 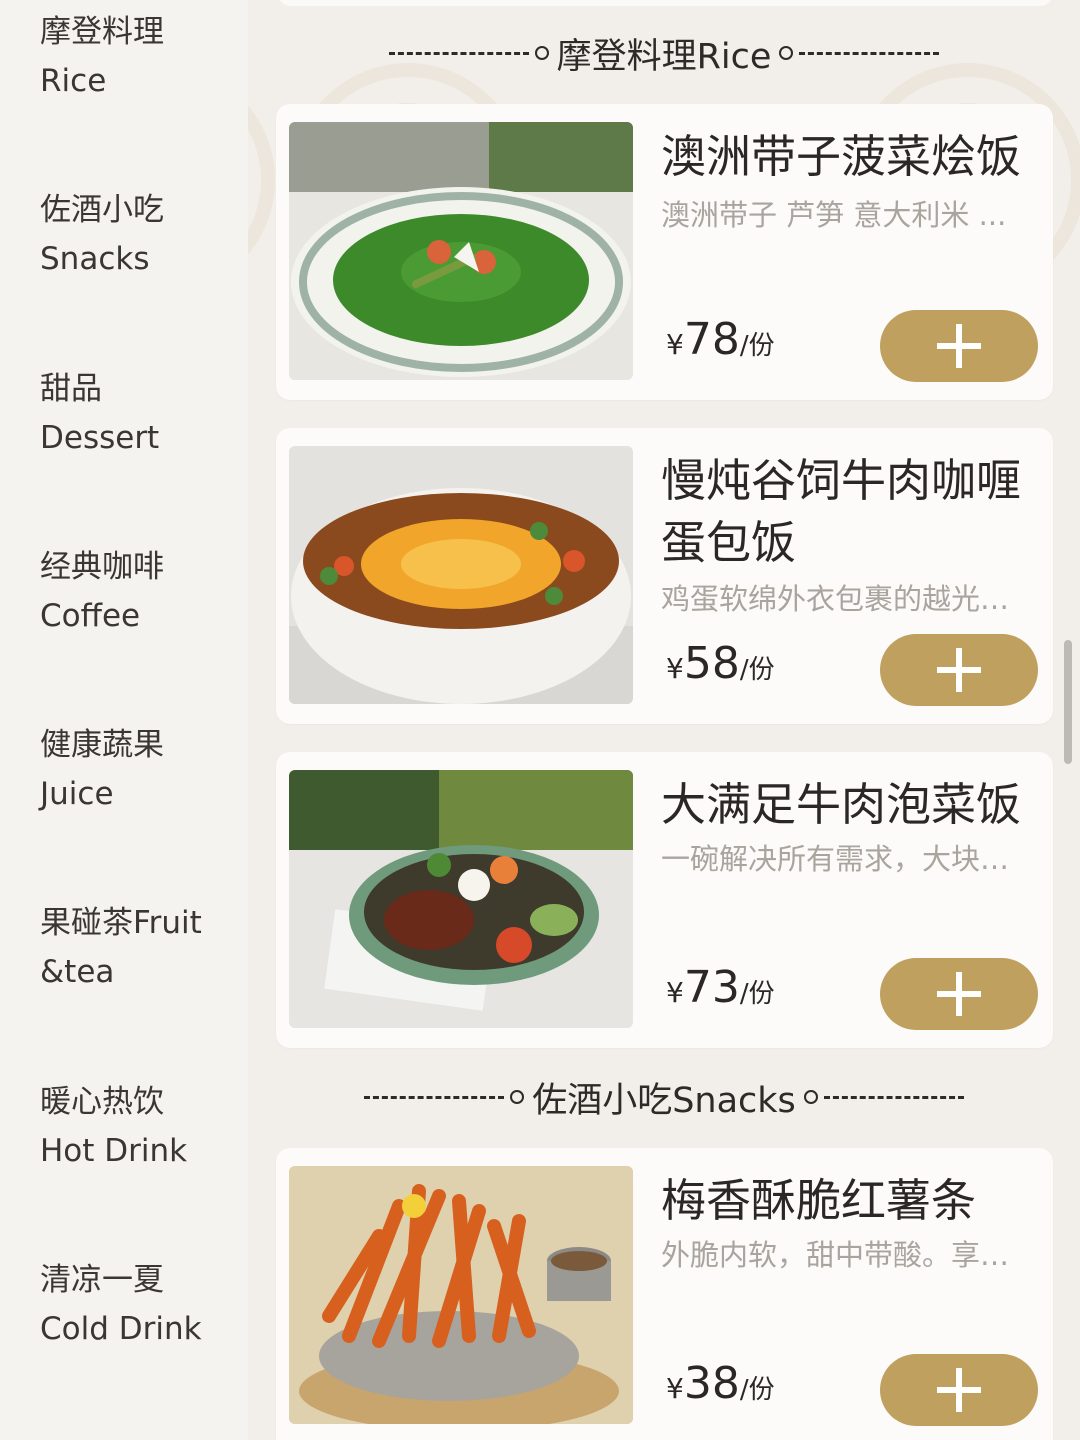 I want to click on category-label-en: Dessert, so click(x=100, y=438).